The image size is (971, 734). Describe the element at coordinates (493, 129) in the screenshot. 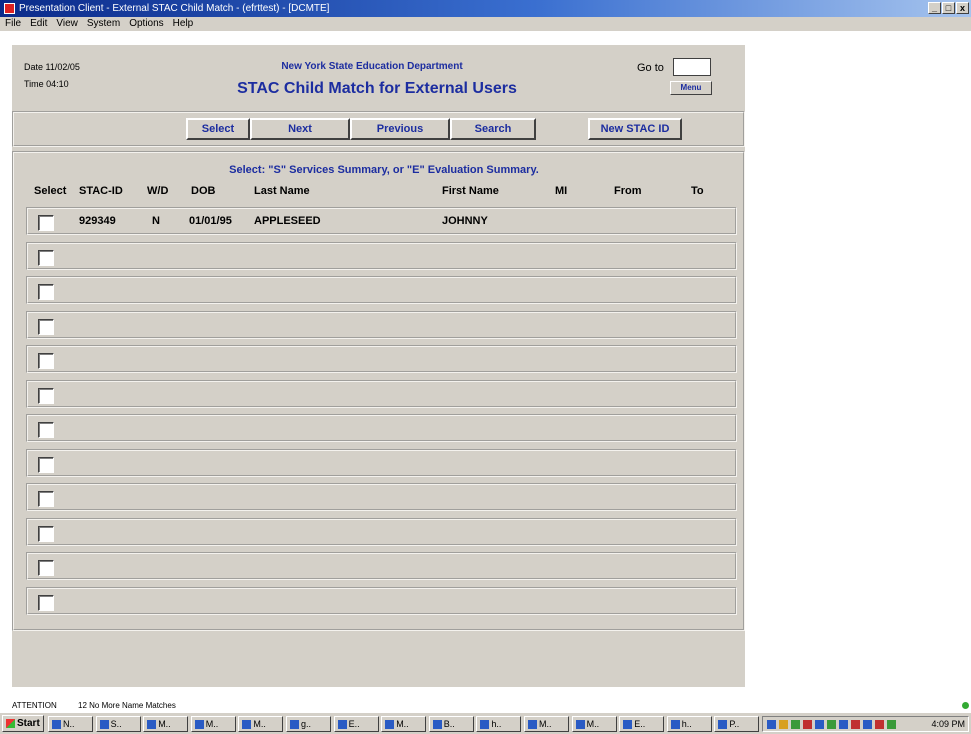

I see `search-button: Search` at that location.